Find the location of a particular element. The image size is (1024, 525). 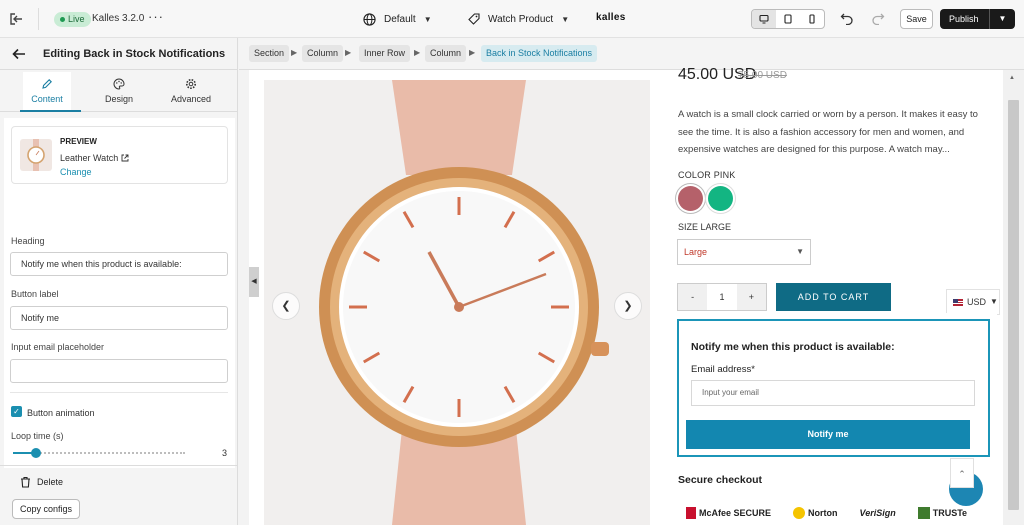

brand-logo: kalles is located at coordinates (611, 17).